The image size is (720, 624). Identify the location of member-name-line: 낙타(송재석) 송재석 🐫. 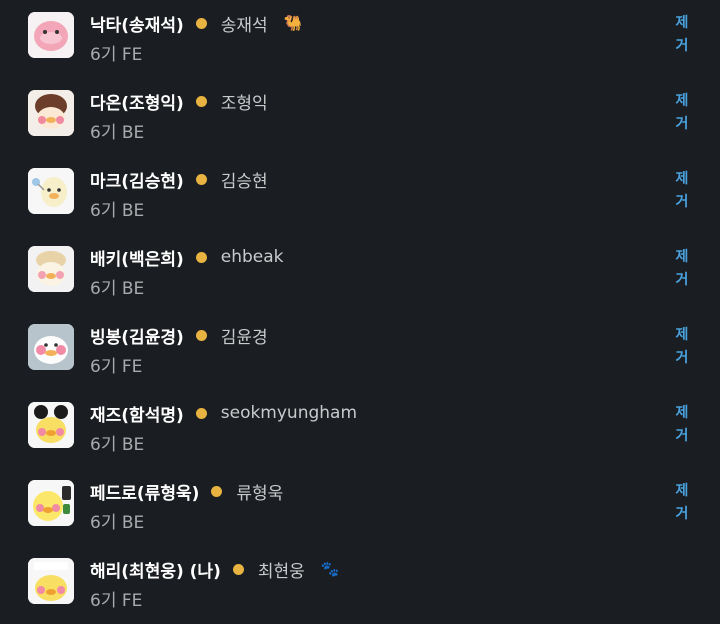
(196, 23).